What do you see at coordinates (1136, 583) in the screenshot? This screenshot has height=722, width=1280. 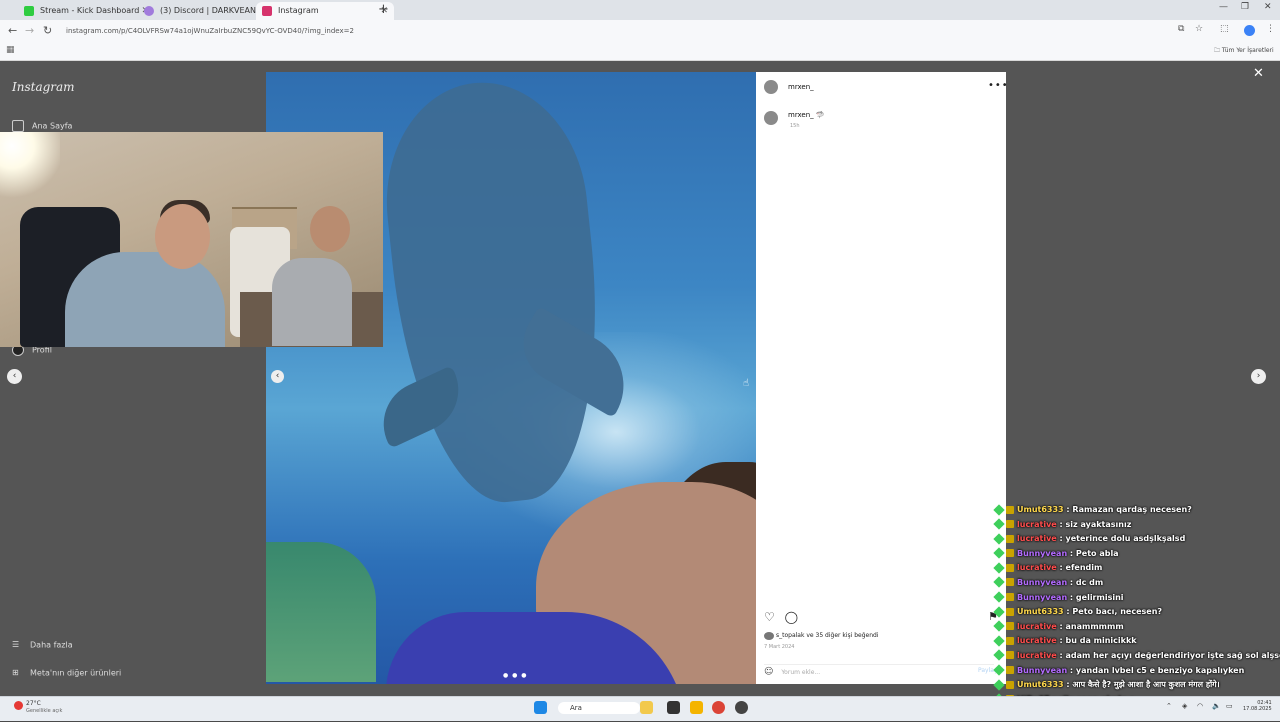 I see `chat-message: Bunnyvean : dc dm` at bounding box center [1136, 583].